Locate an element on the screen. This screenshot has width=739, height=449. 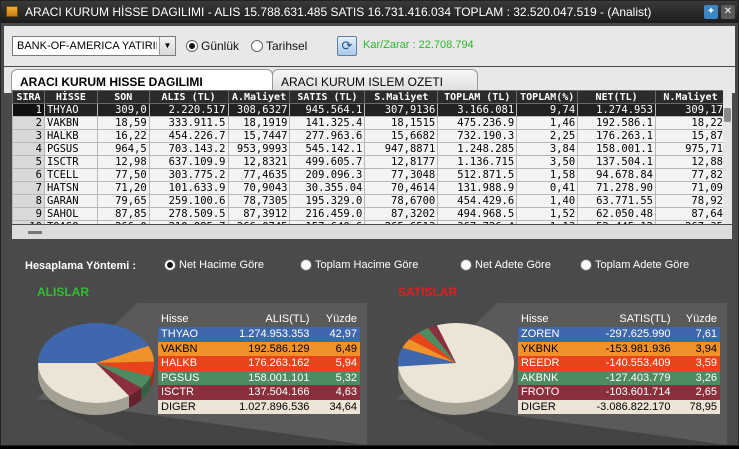
legend-row: DIGER1.027.896.53634,64 is located at coordinates (259, 407).